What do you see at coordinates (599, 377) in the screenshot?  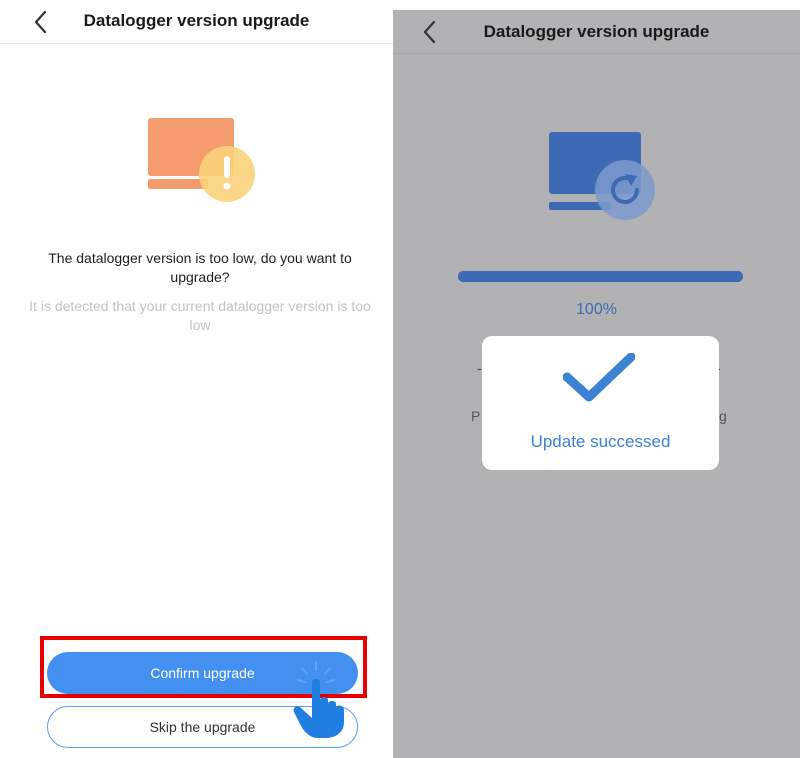 I see `checkmark-icon` at bounding box center [599, 377].